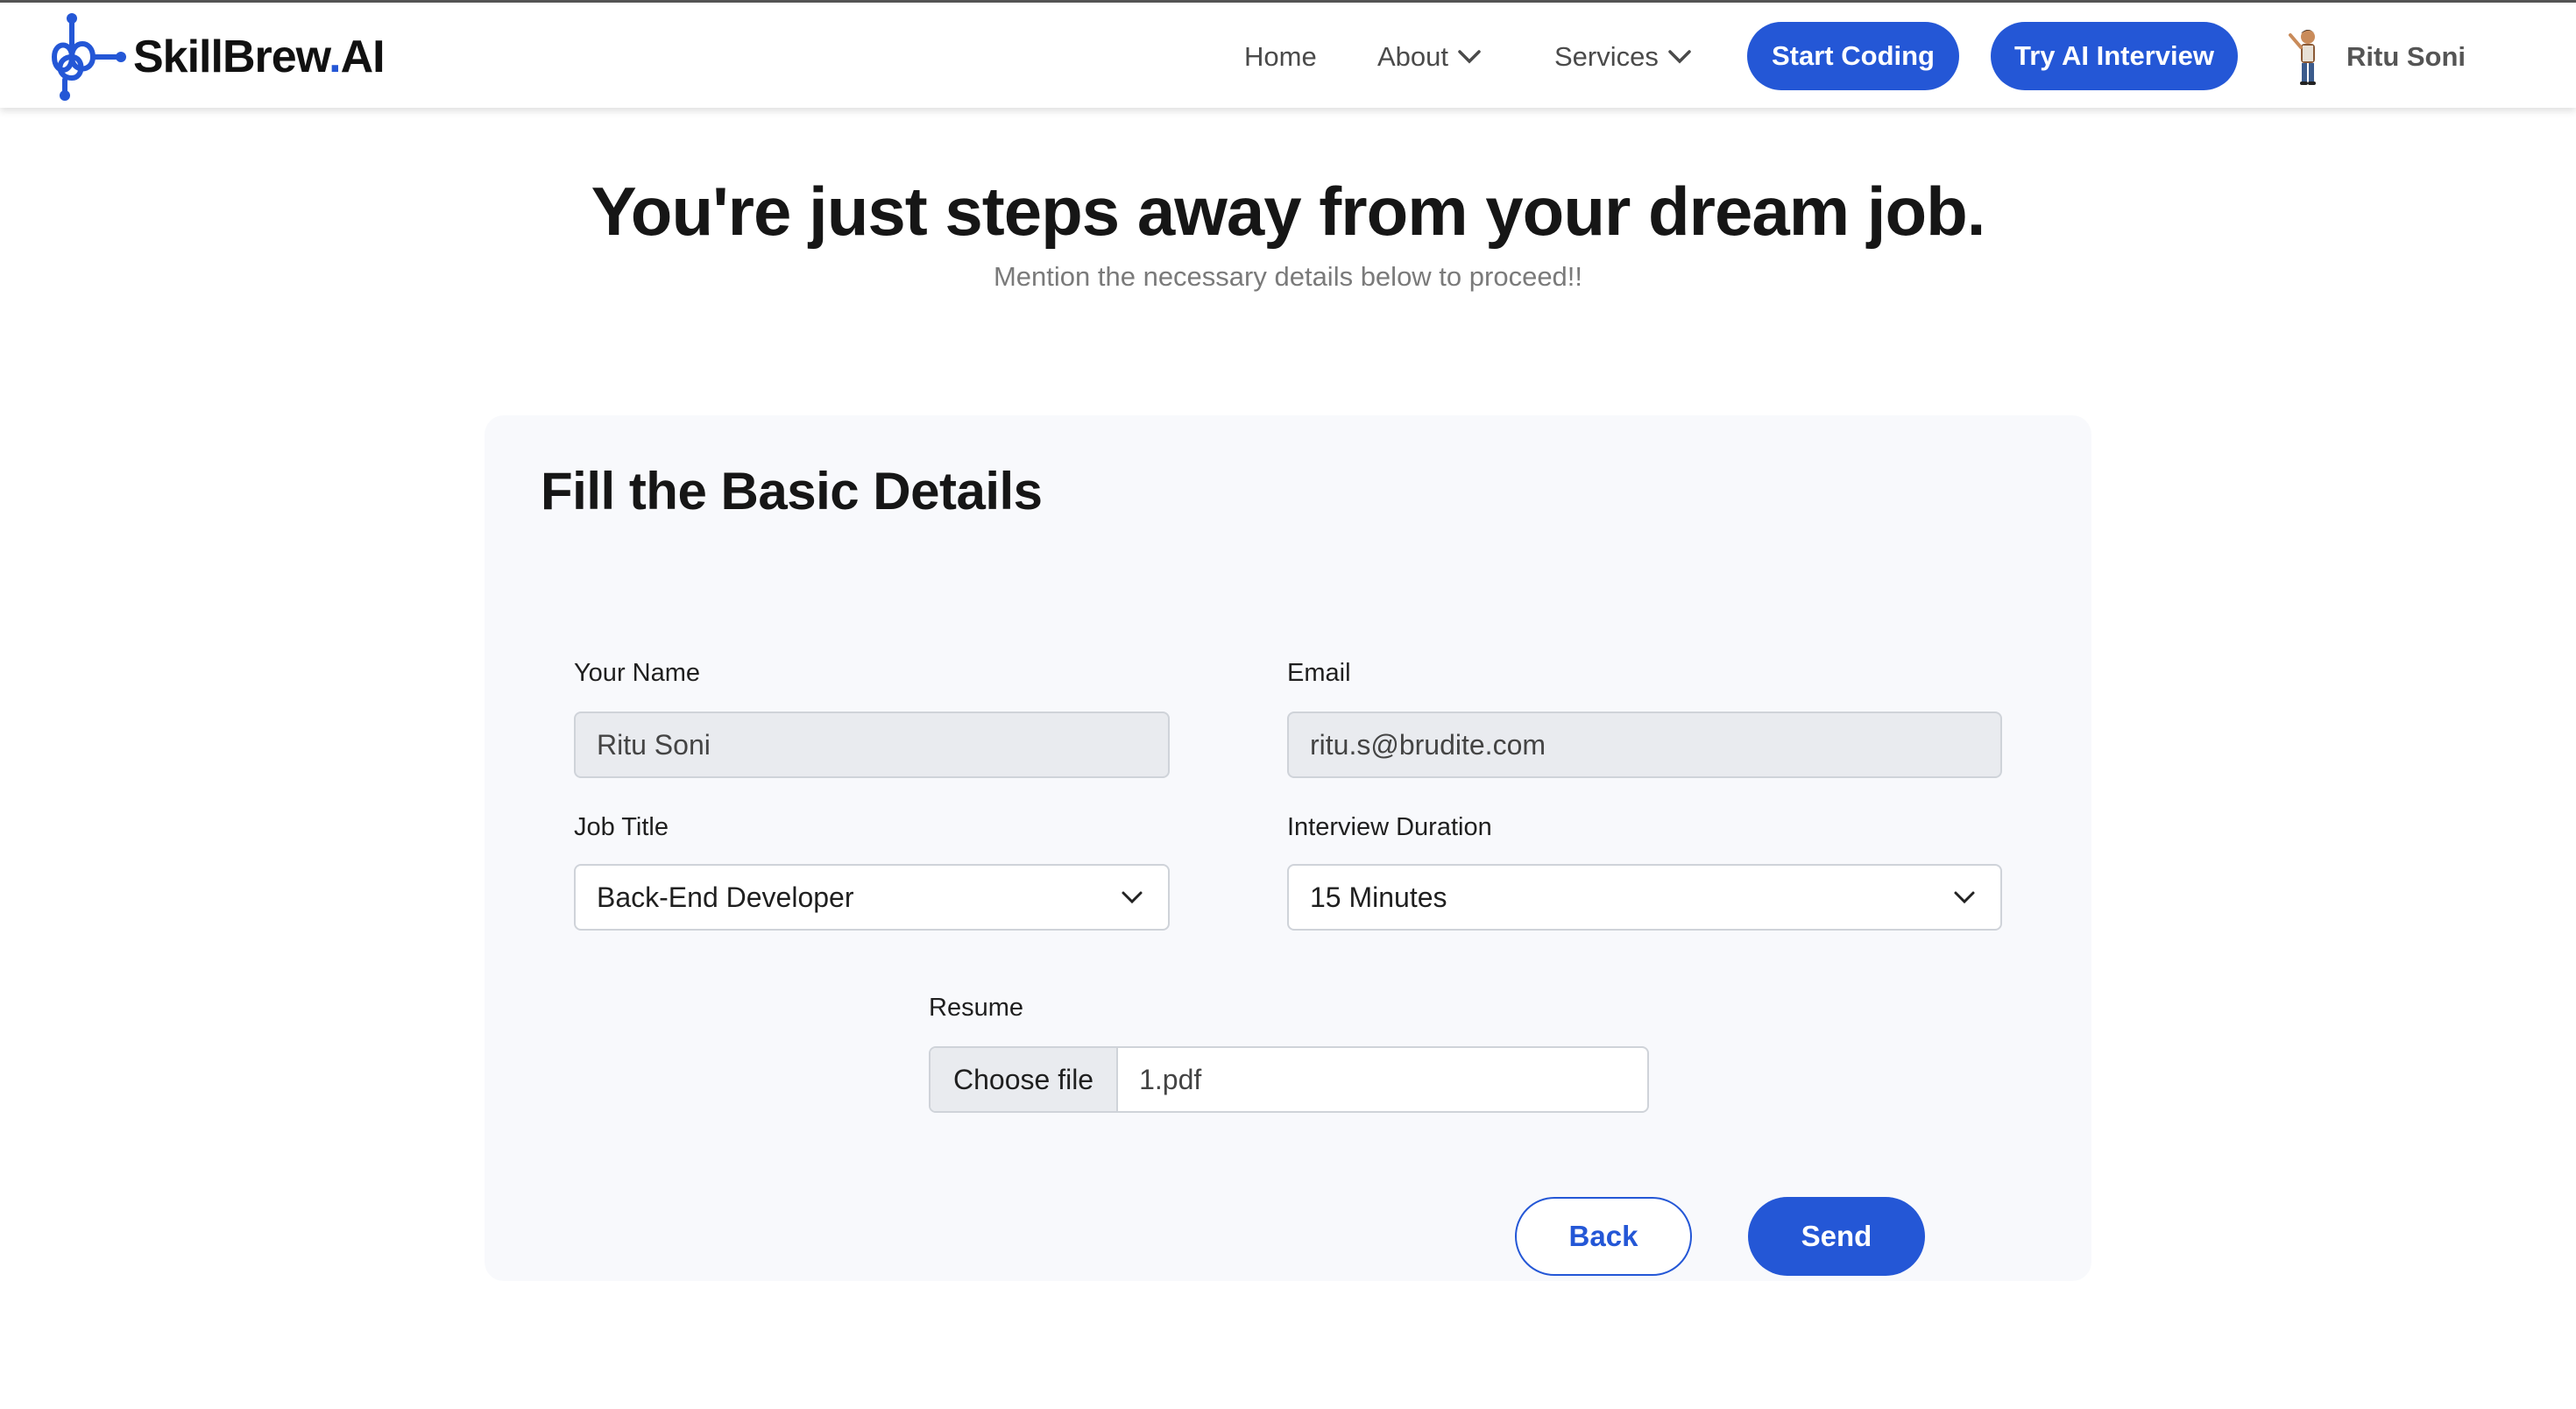 The width and height of the screenshot is (2576, 1409). I want to click on email-value: ritu.s@brudite.com, so click(1428, 744).